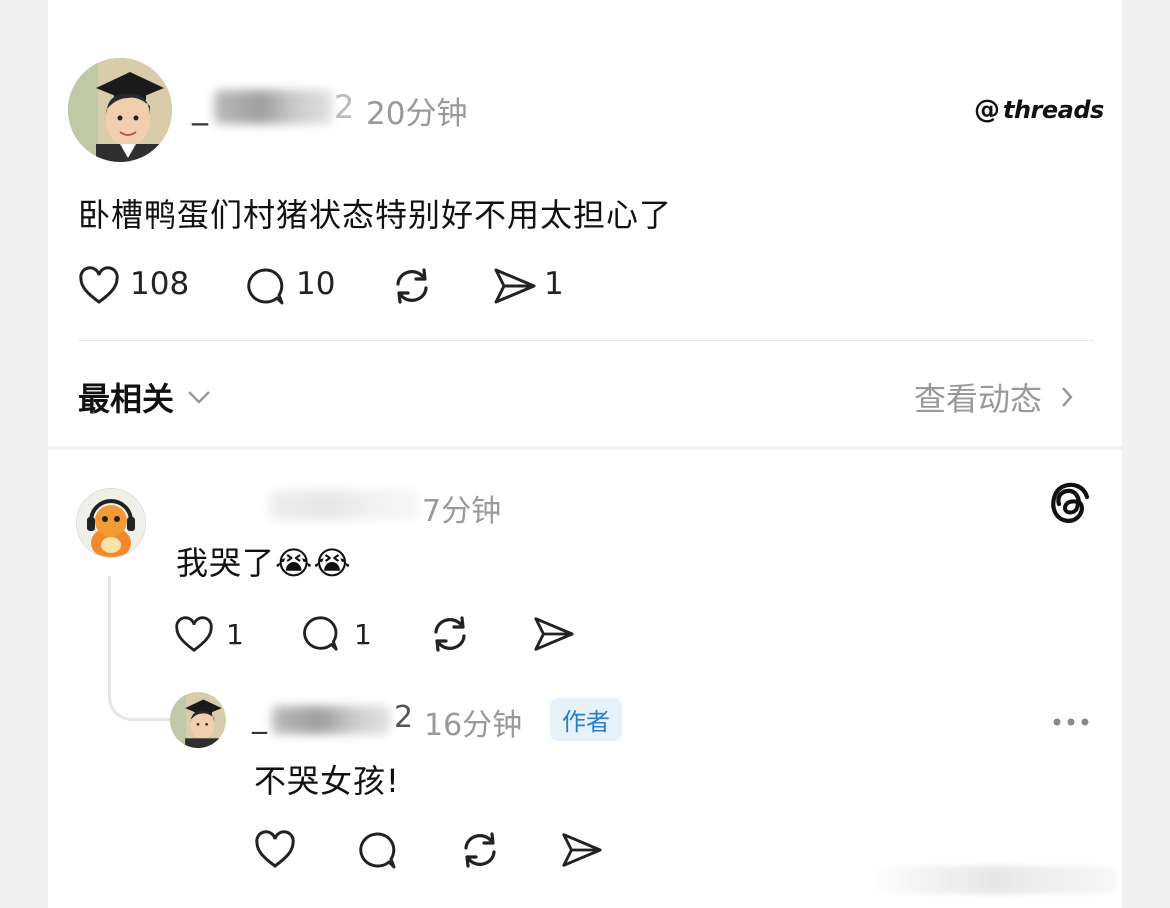  What do you see at coordinates (978, 399) in the screenshot?
I see `view-activity-label: 查看动态` at bounding box center [978, 399].